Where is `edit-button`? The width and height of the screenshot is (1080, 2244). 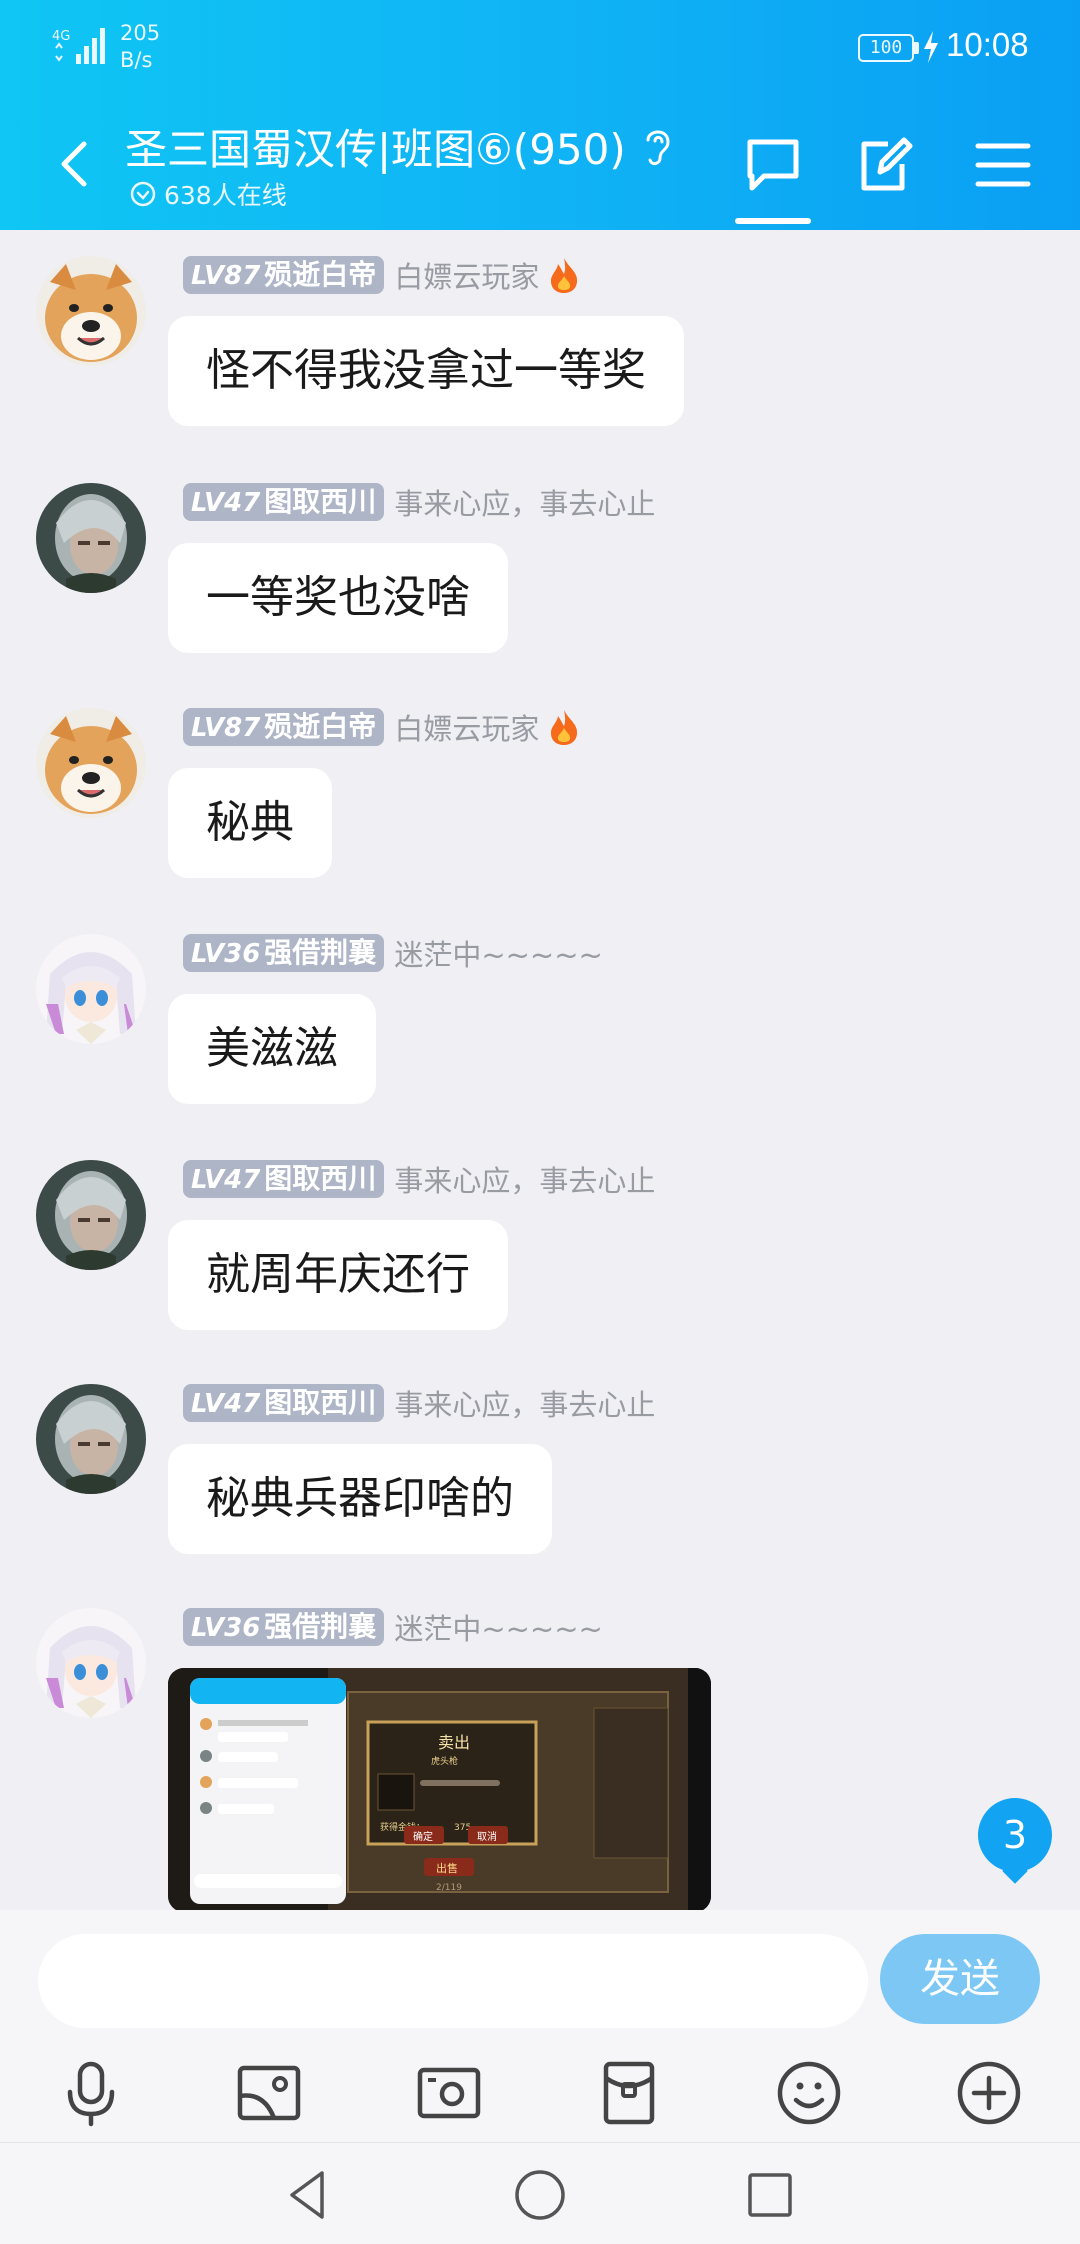
edit-button is located at coordinates (885, 165).